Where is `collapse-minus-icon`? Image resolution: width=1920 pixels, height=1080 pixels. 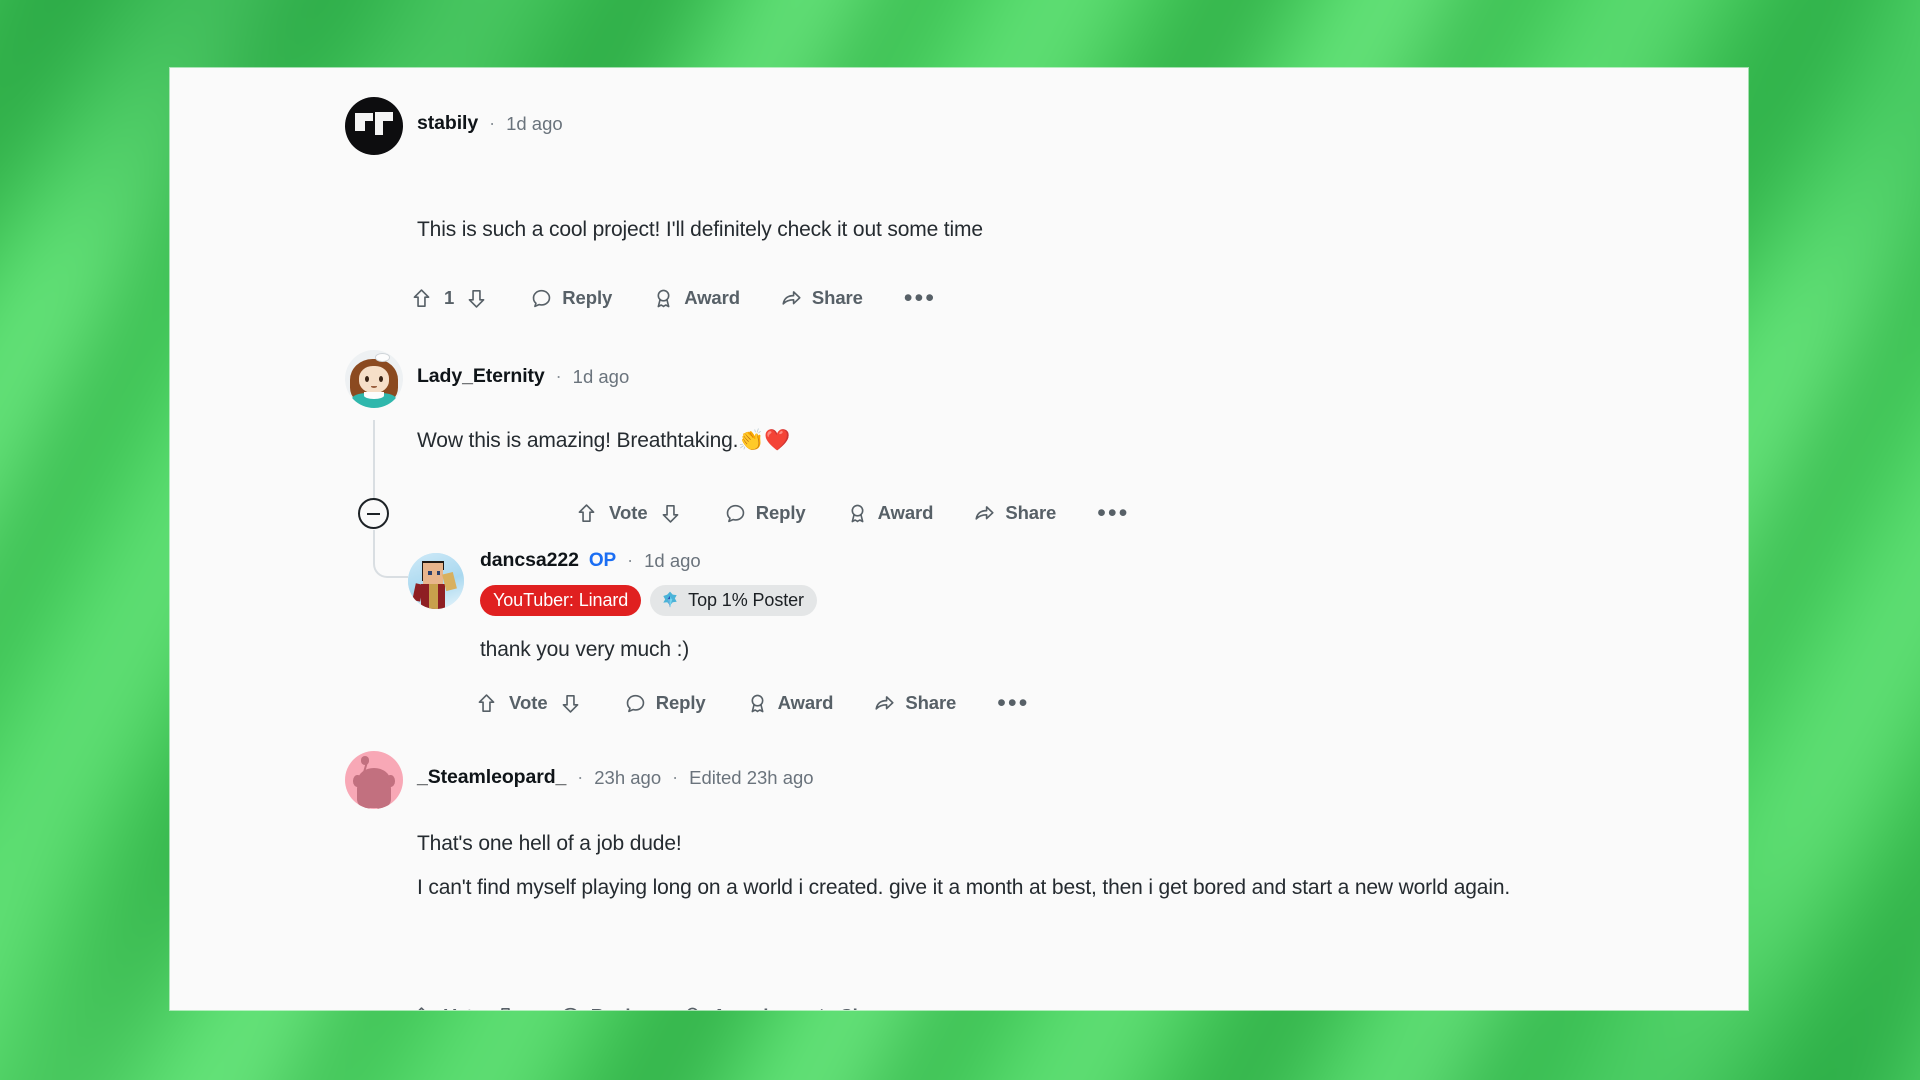 collapse-minus-icon is located at coordinates (373, 513).